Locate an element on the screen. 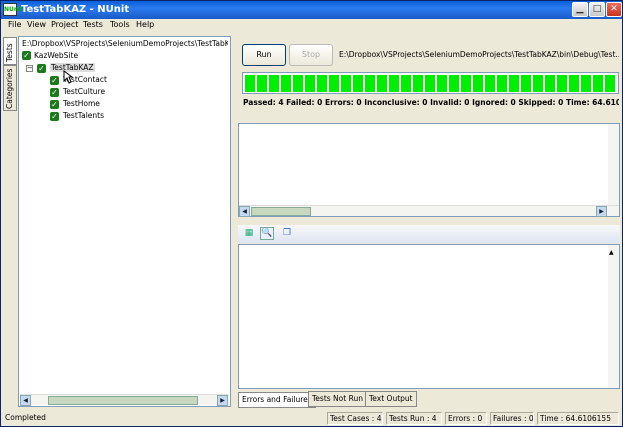 Image resolution: width=623 pixels, height=427 pixels. collapse-toggle-icon: − is located at coordinates (29, 68).